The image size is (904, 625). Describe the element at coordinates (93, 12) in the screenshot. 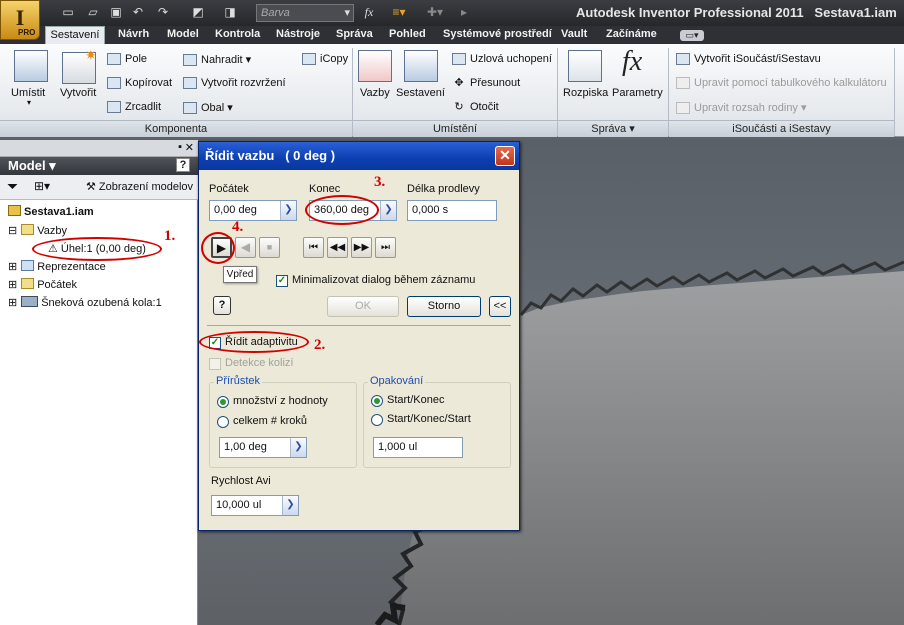

I see `open-folder-icon: ▱` at that location.